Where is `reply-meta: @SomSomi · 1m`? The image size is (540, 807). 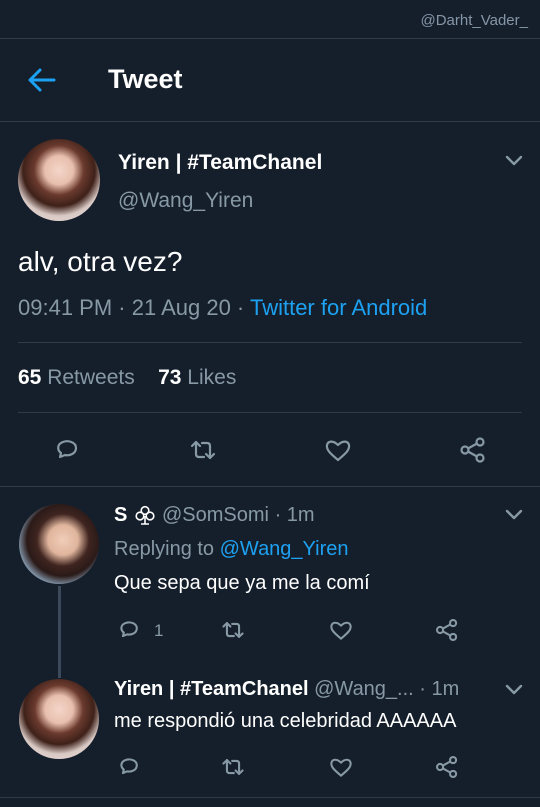 reply-meta: @SomSomi · 1m is located at coordinates (238, 515).